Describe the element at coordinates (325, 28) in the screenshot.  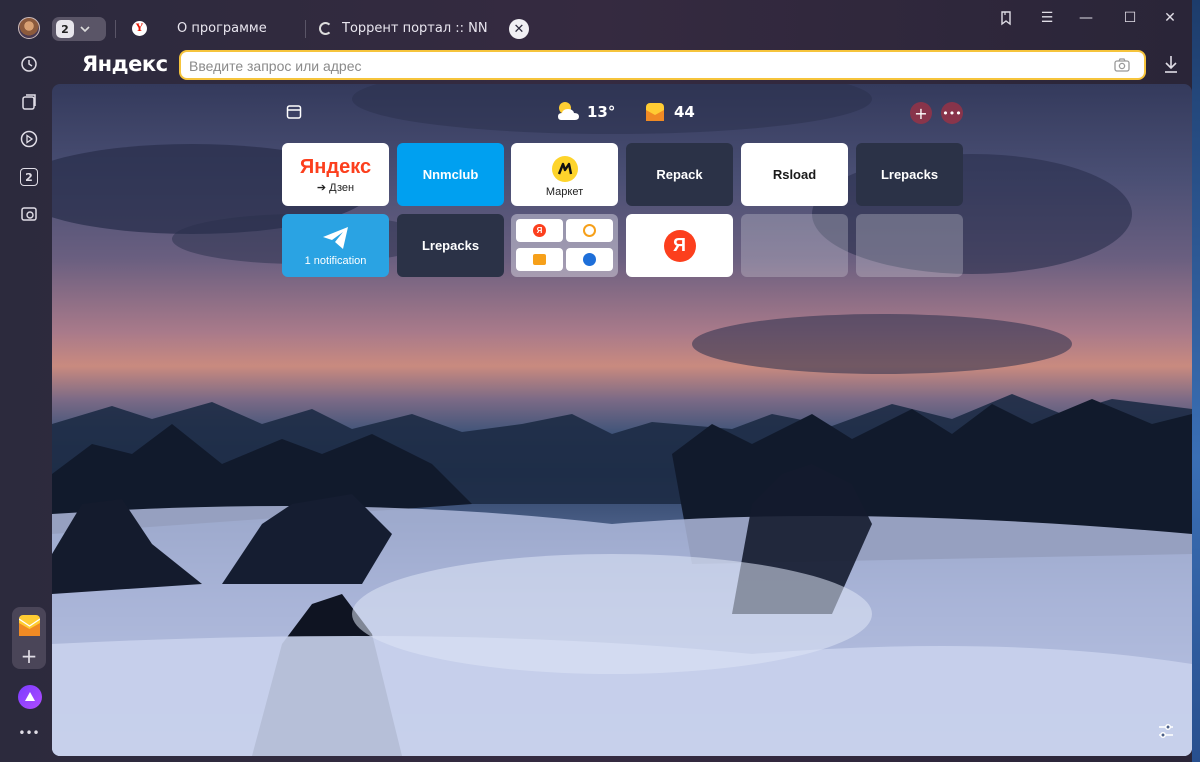
I see `loading-spinner-icon` at that location.